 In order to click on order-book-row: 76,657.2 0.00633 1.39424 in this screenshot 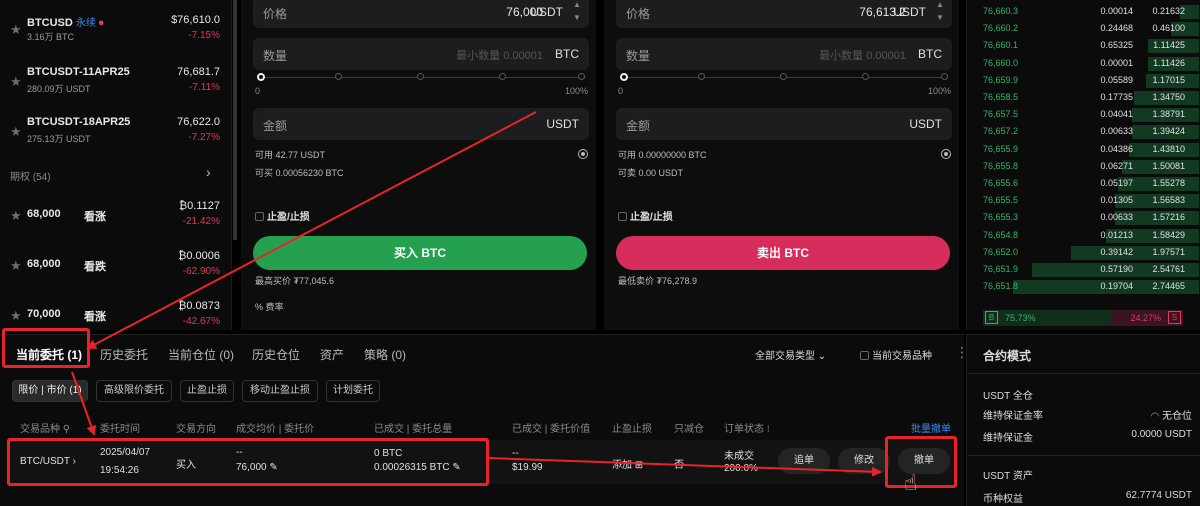, I will do `click(1083, 132)`.